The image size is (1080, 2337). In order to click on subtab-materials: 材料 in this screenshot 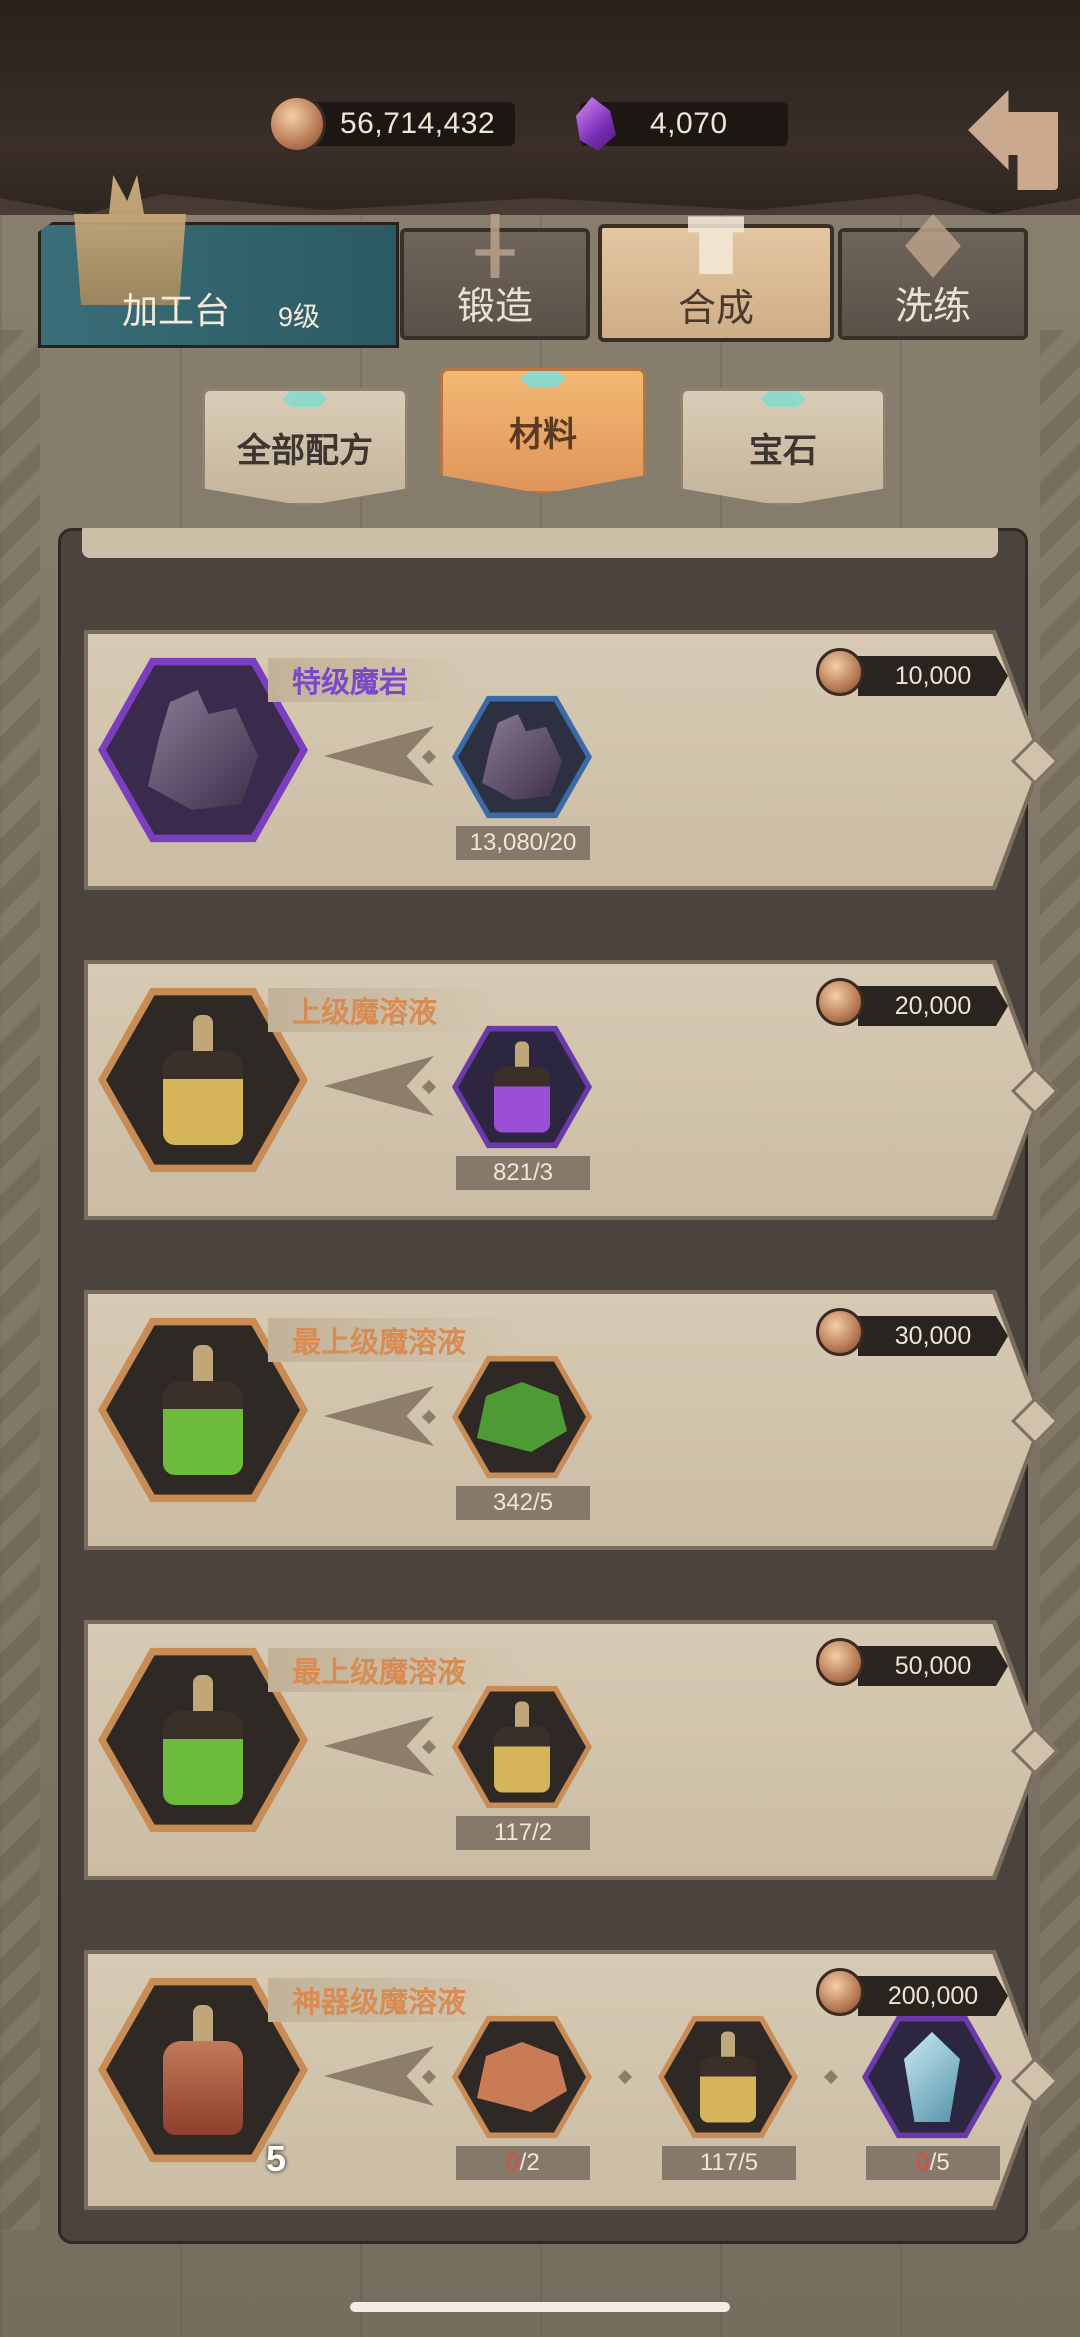, I will do `click(543, 431)`.